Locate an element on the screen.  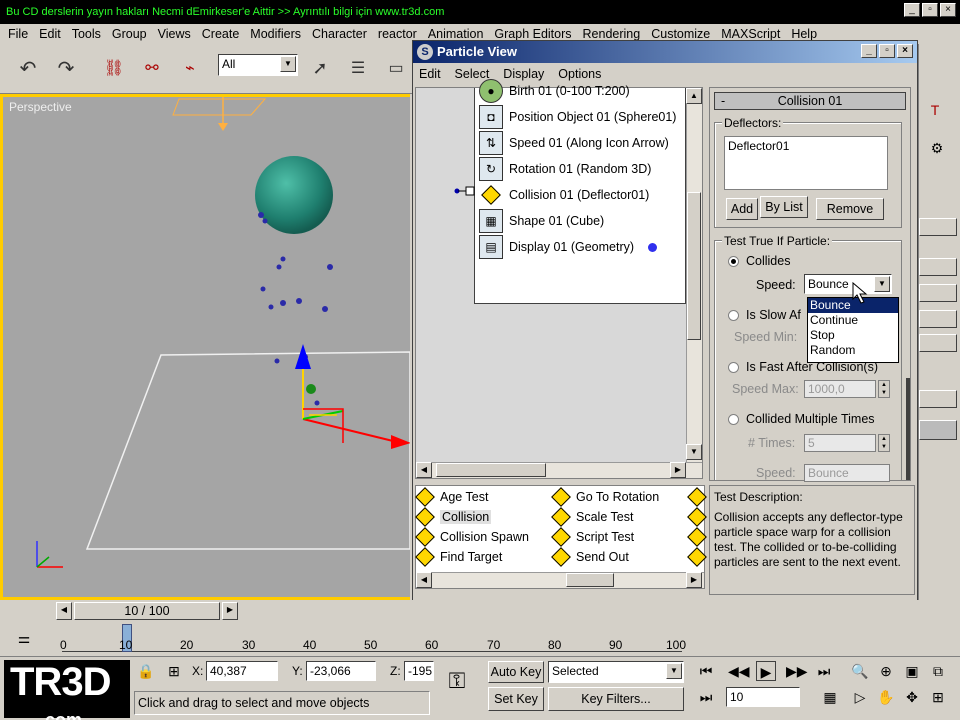
speed-option-continue: Continue is located at coordinates (853, 320).